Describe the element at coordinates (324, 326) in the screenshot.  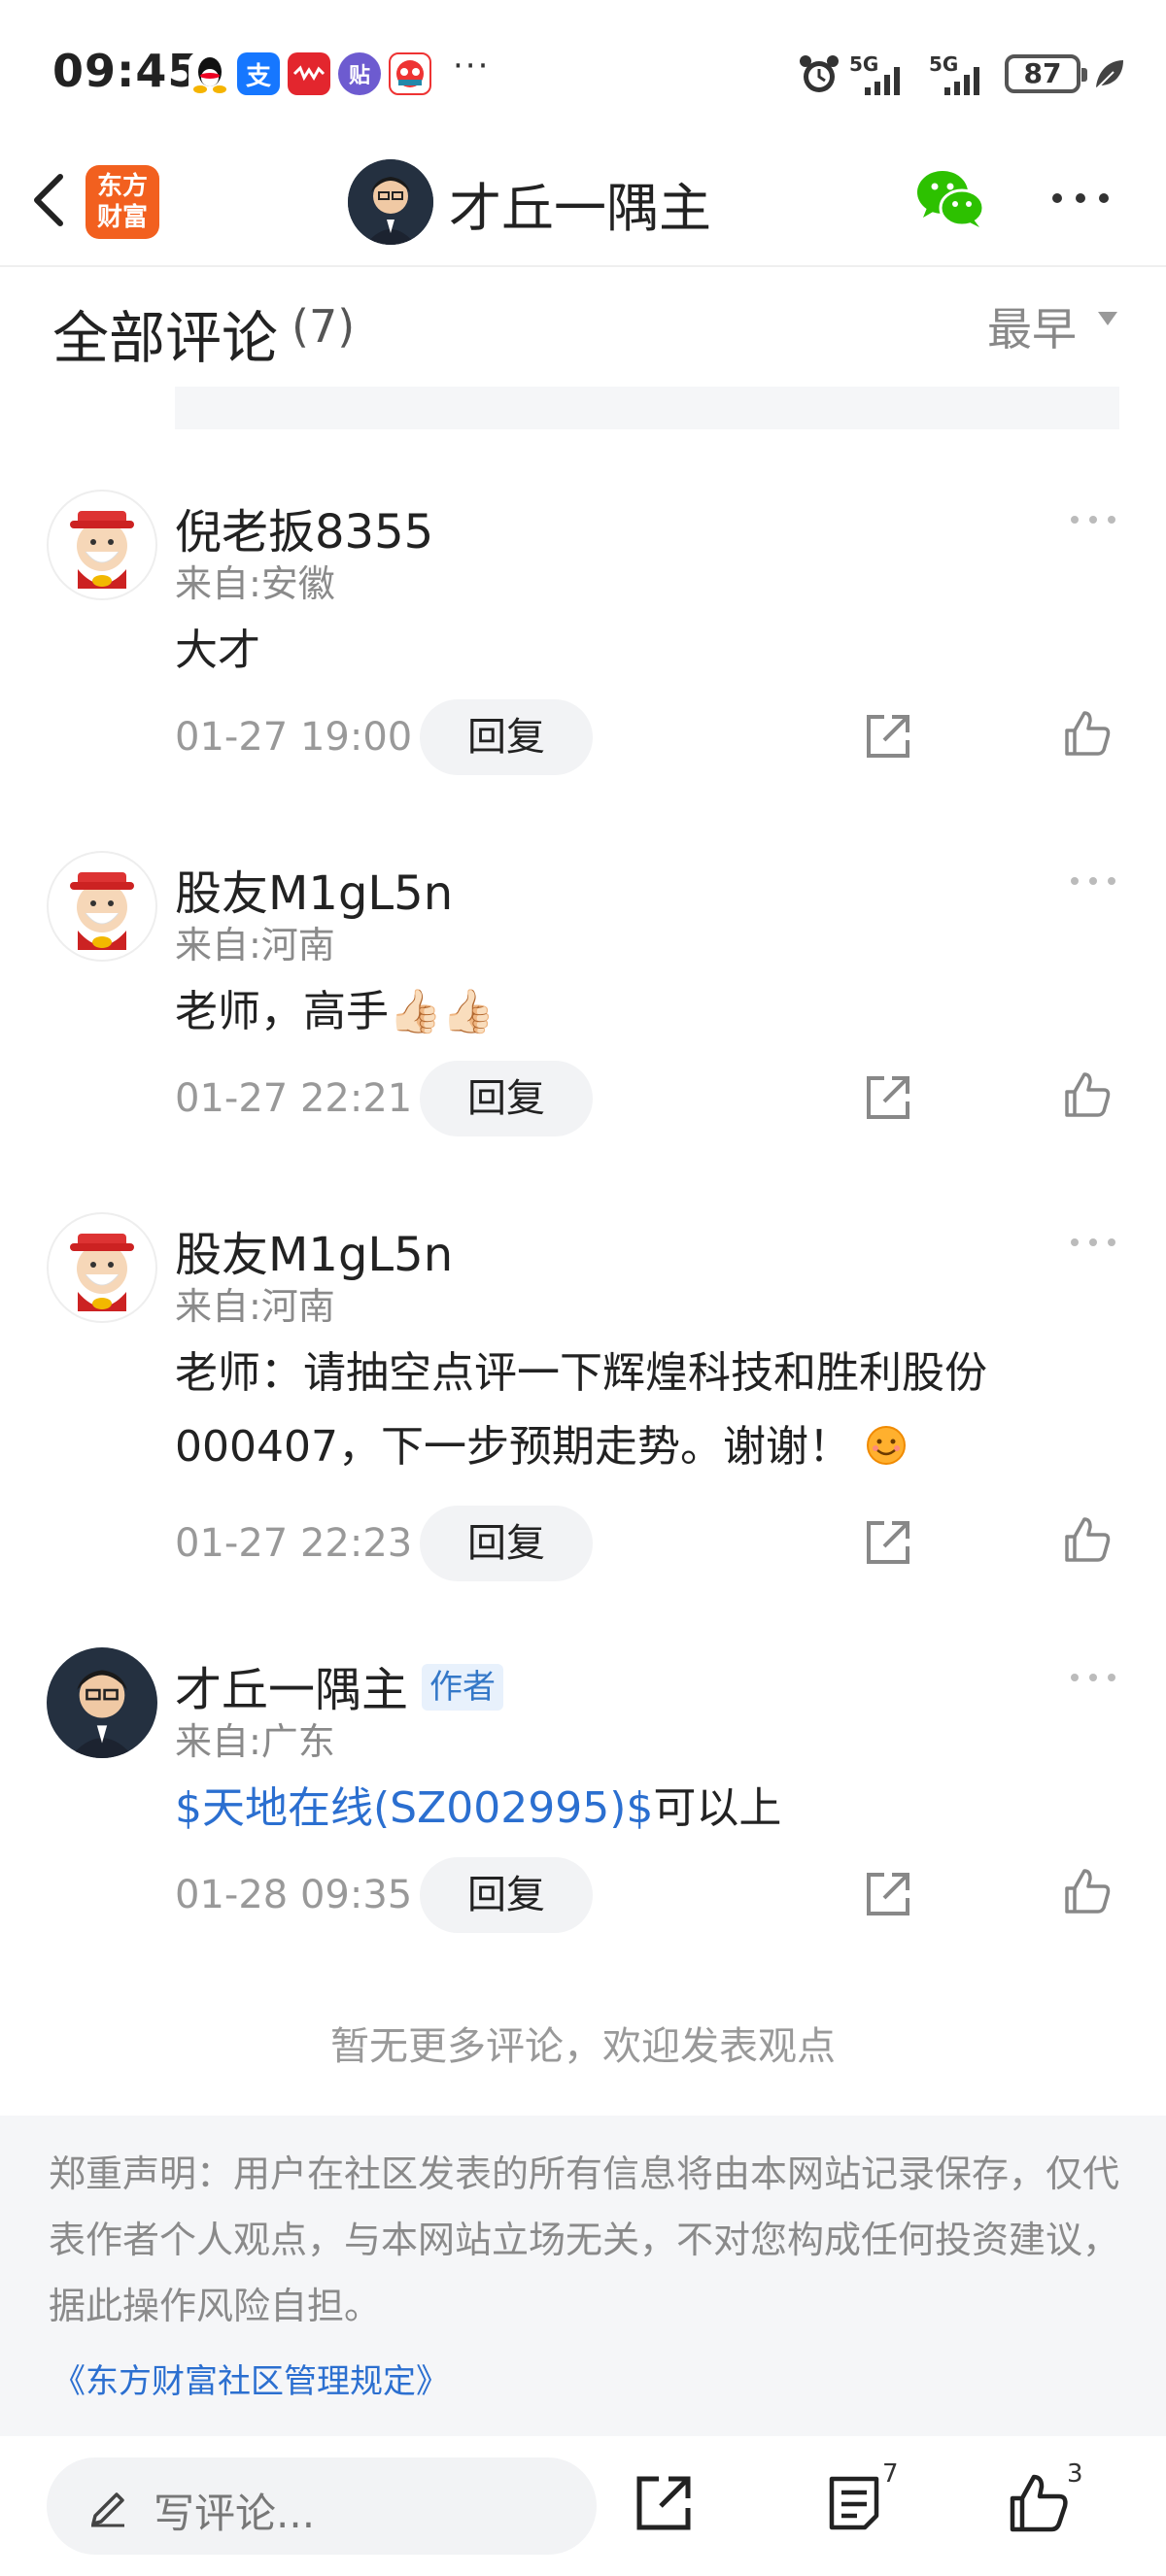
I see `comments-count: (7)` at that location.